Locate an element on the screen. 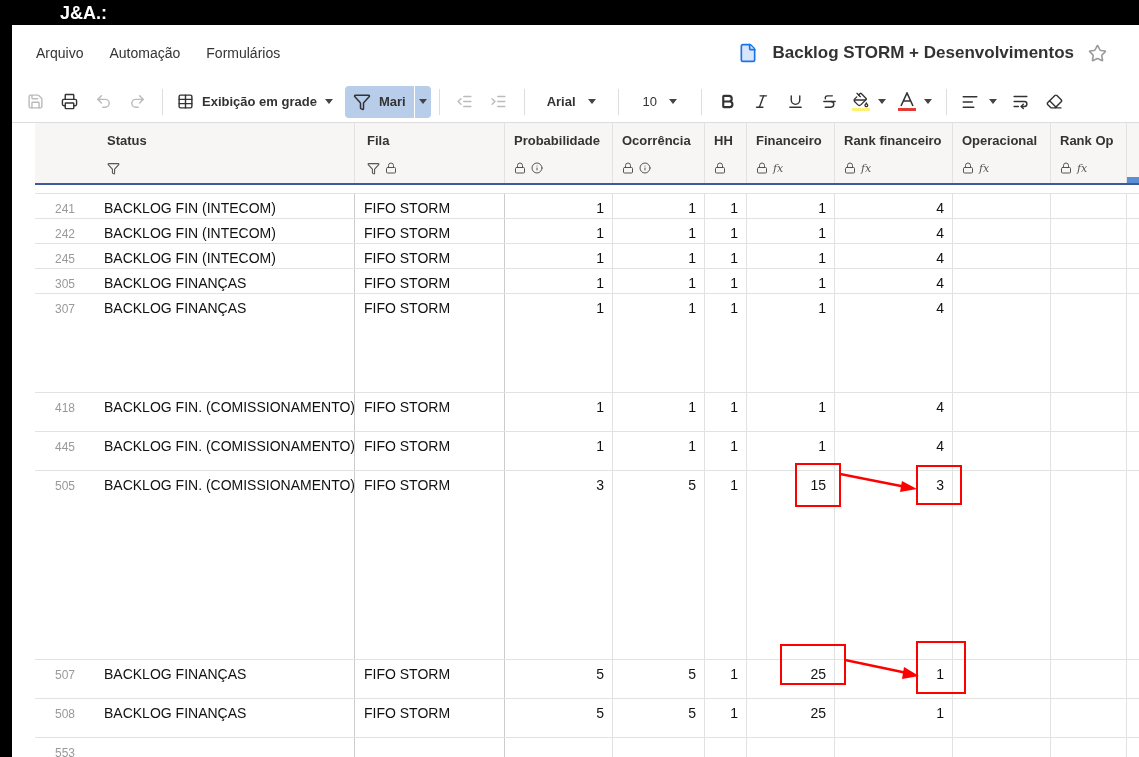  row-number: 242 is located at coordinates (65, 234).